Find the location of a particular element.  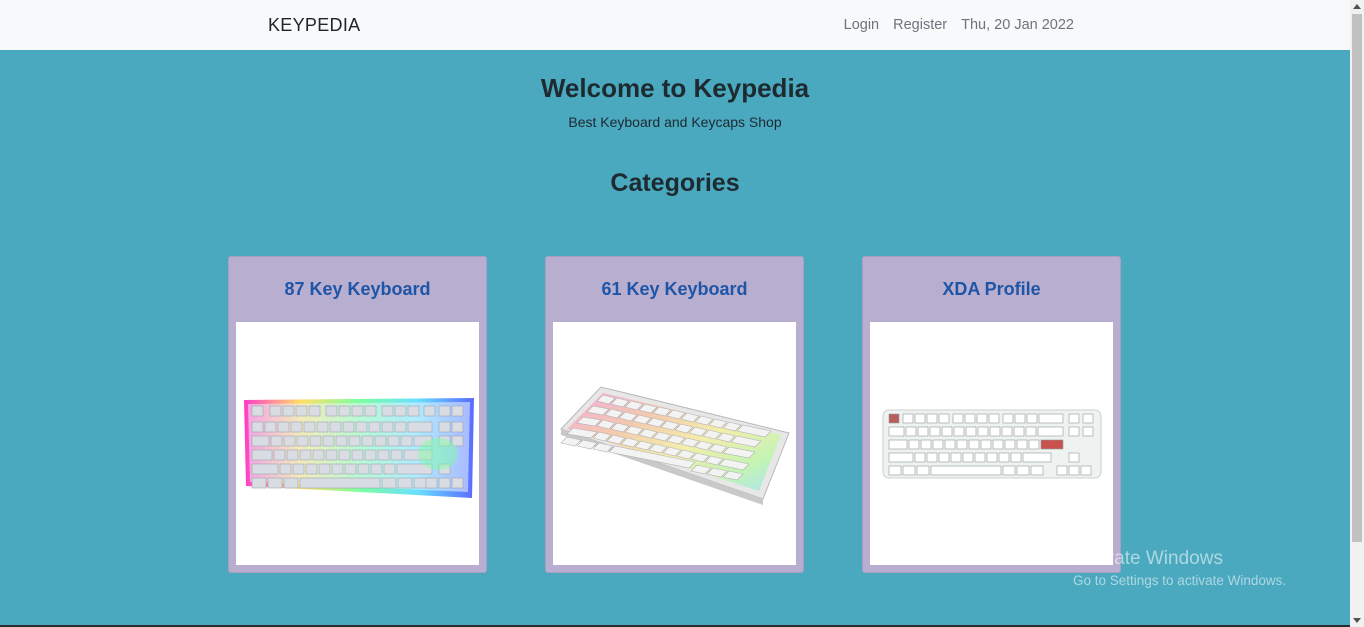

nav-right: Login Register Thu, 20 Jan 2022 is located at coordinates (959, 25).